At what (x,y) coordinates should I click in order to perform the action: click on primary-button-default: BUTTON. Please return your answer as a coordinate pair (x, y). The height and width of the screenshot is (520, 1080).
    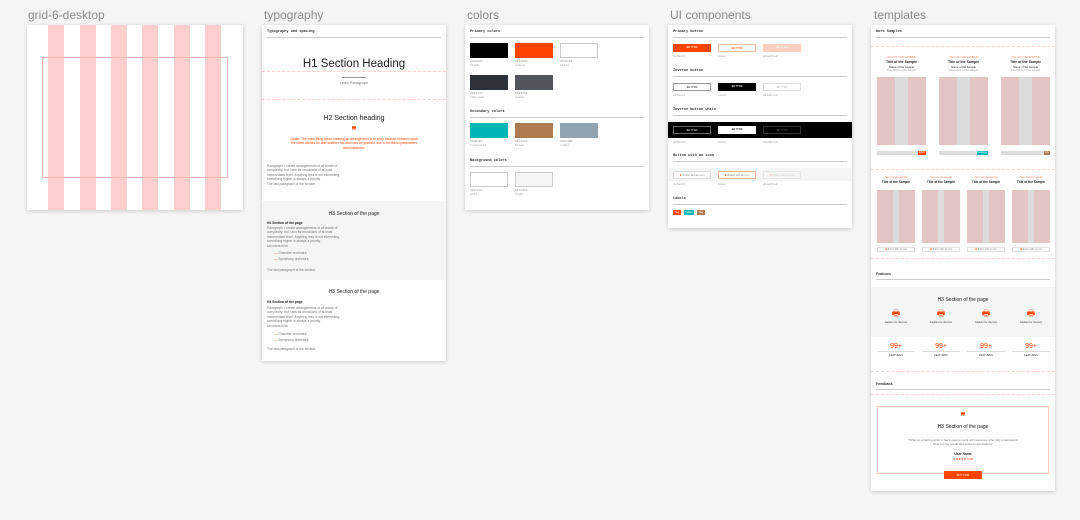
    Looking at the image, I should click on (692, 48).